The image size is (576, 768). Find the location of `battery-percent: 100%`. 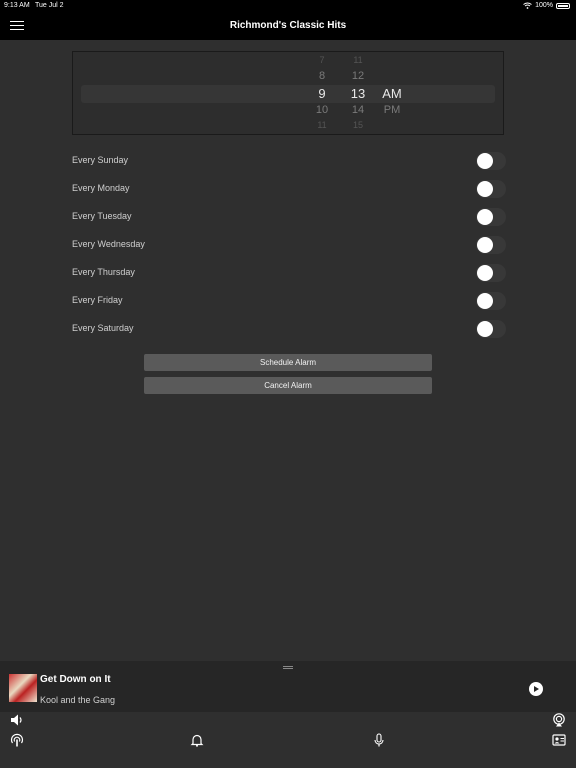

battery-percent: 100% is located at coordinates (544, 5).